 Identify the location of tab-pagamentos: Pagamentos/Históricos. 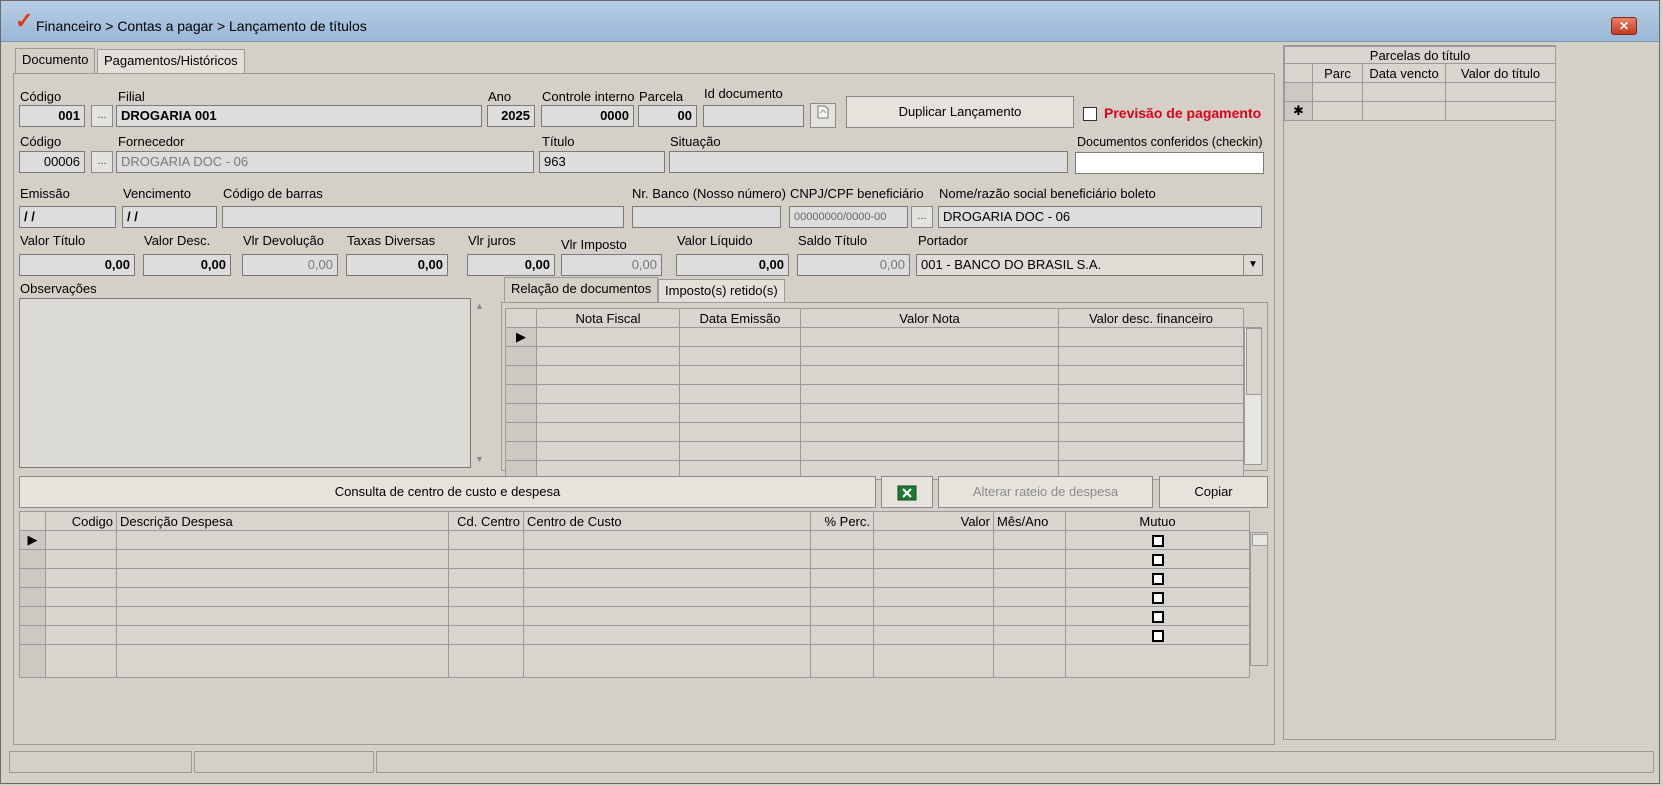
(171, 61).